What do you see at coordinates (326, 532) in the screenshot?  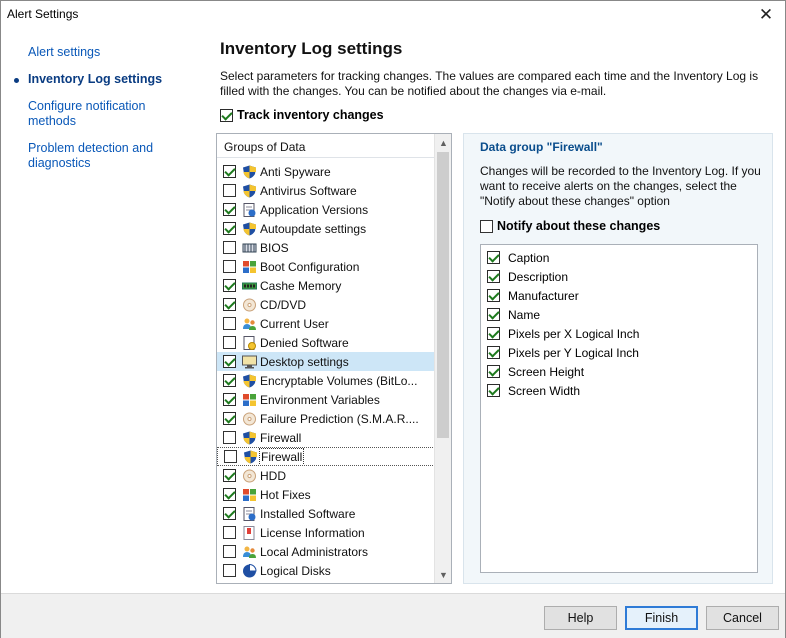 I see `group-row: License Information` at bounding box center [326, 532].